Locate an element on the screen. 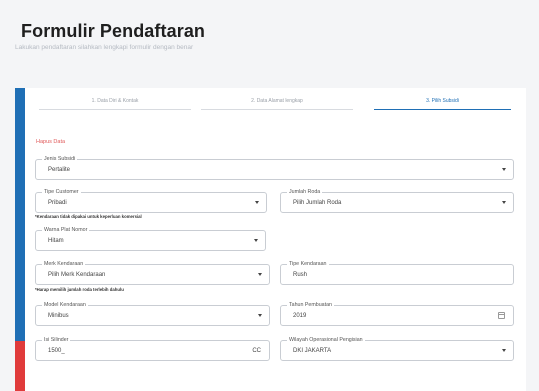  tipe-kendaraan-label: Tipe Kendaraan is located at coordinates (308, 264).